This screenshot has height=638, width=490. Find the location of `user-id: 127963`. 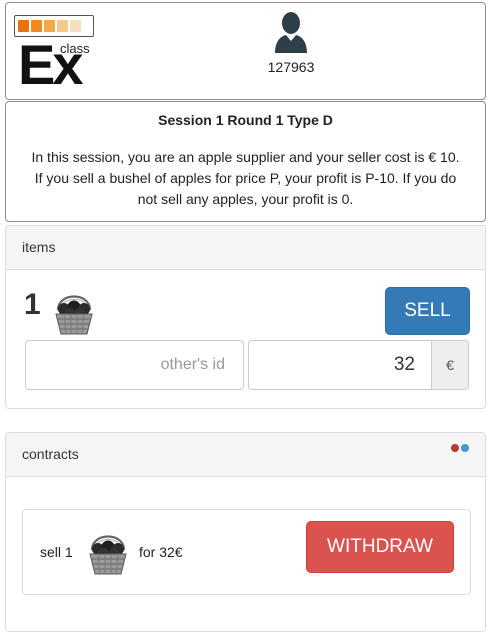

user-id: 127963 is located at coordinates (291, 67).